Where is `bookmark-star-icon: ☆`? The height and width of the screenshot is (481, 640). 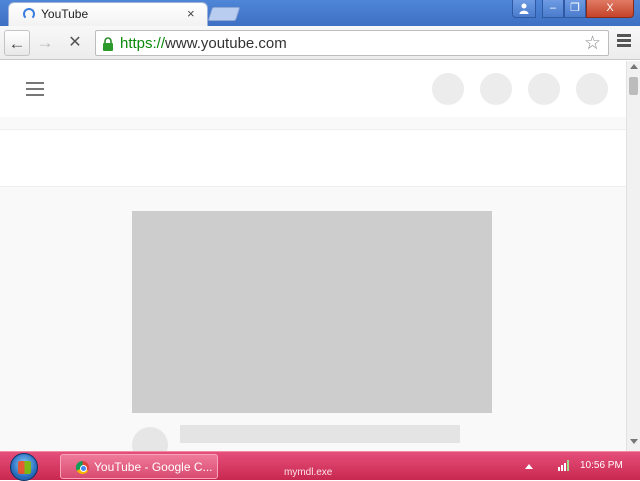
bookmark-star-icon: ☆ is located at coordinates (592, 43).